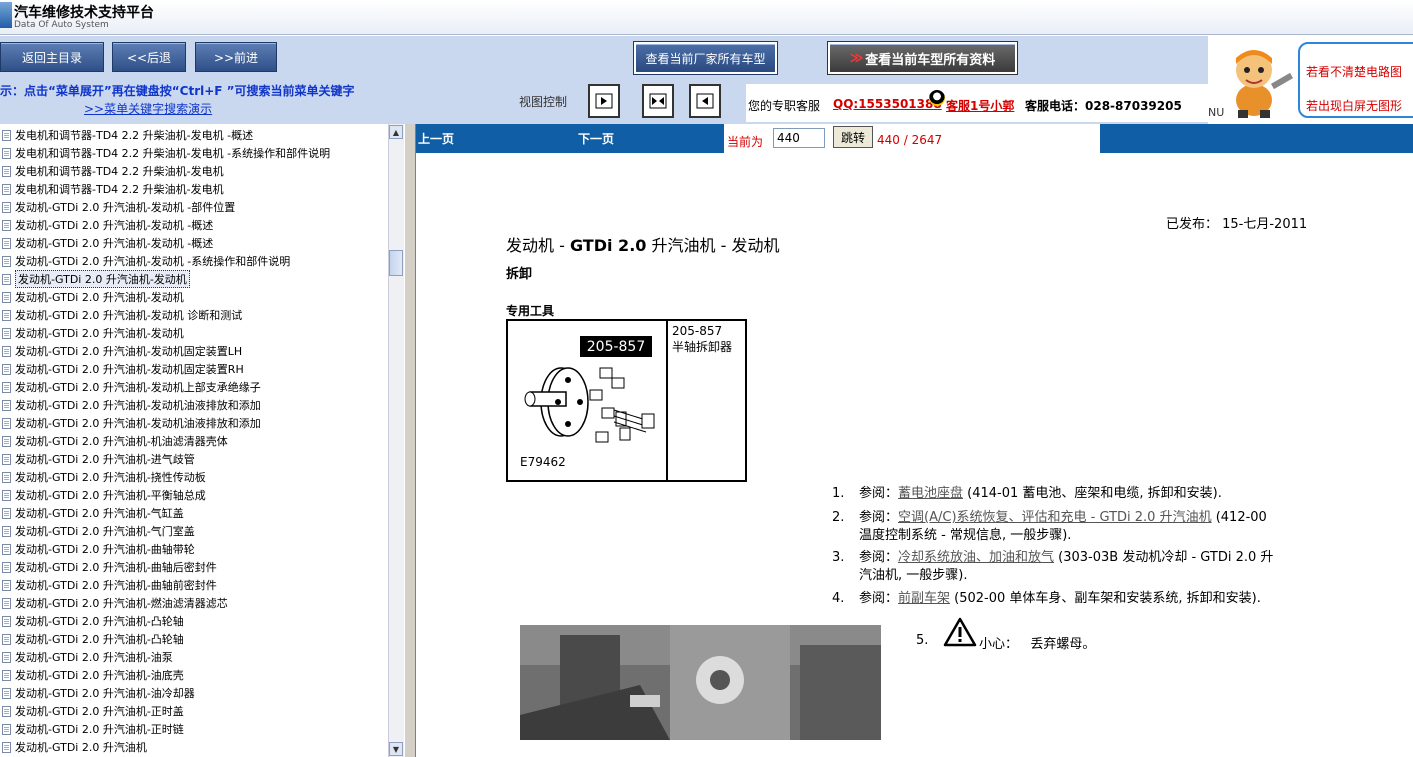  I want to click on tree-item: 发动机-GTDi 2.0 升汽油机-发动机 -部件位置, so click(194, 207).